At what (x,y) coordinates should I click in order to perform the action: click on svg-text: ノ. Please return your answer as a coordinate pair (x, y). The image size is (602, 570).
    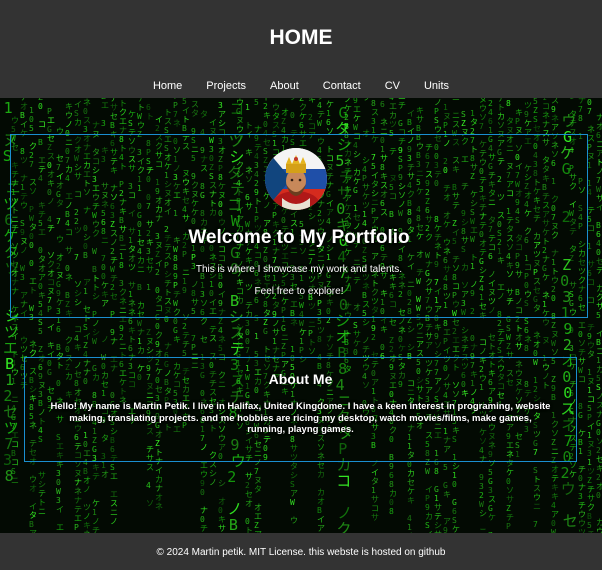
    Looking at the image, I should click on (438, 102).